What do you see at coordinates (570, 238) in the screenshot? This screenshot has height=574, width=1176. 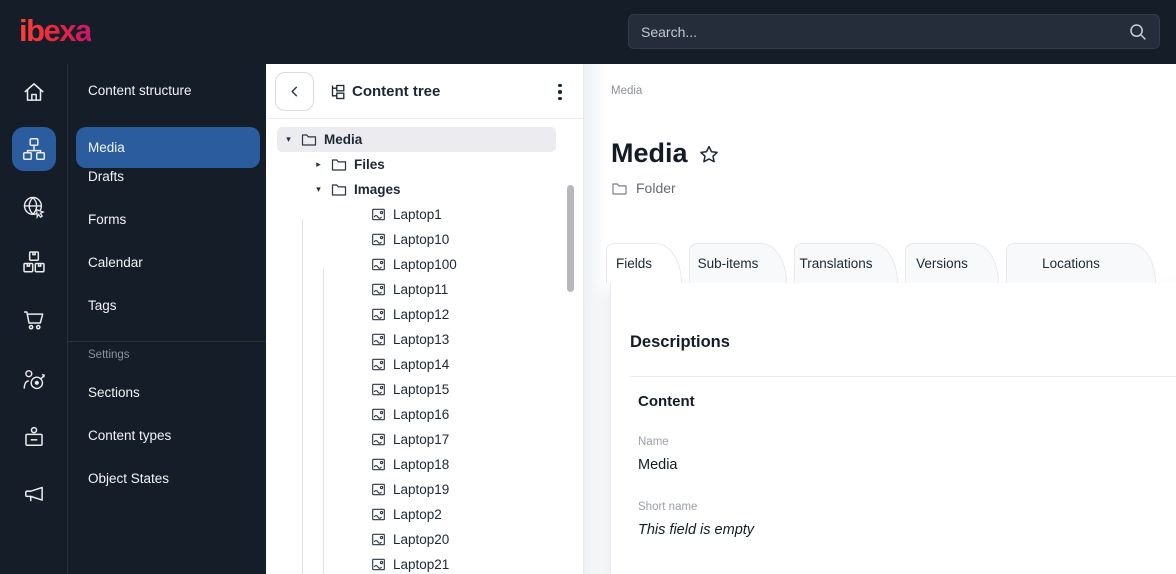 I see `tree-scrollbar-thumb` at bounding box center [570, 238].